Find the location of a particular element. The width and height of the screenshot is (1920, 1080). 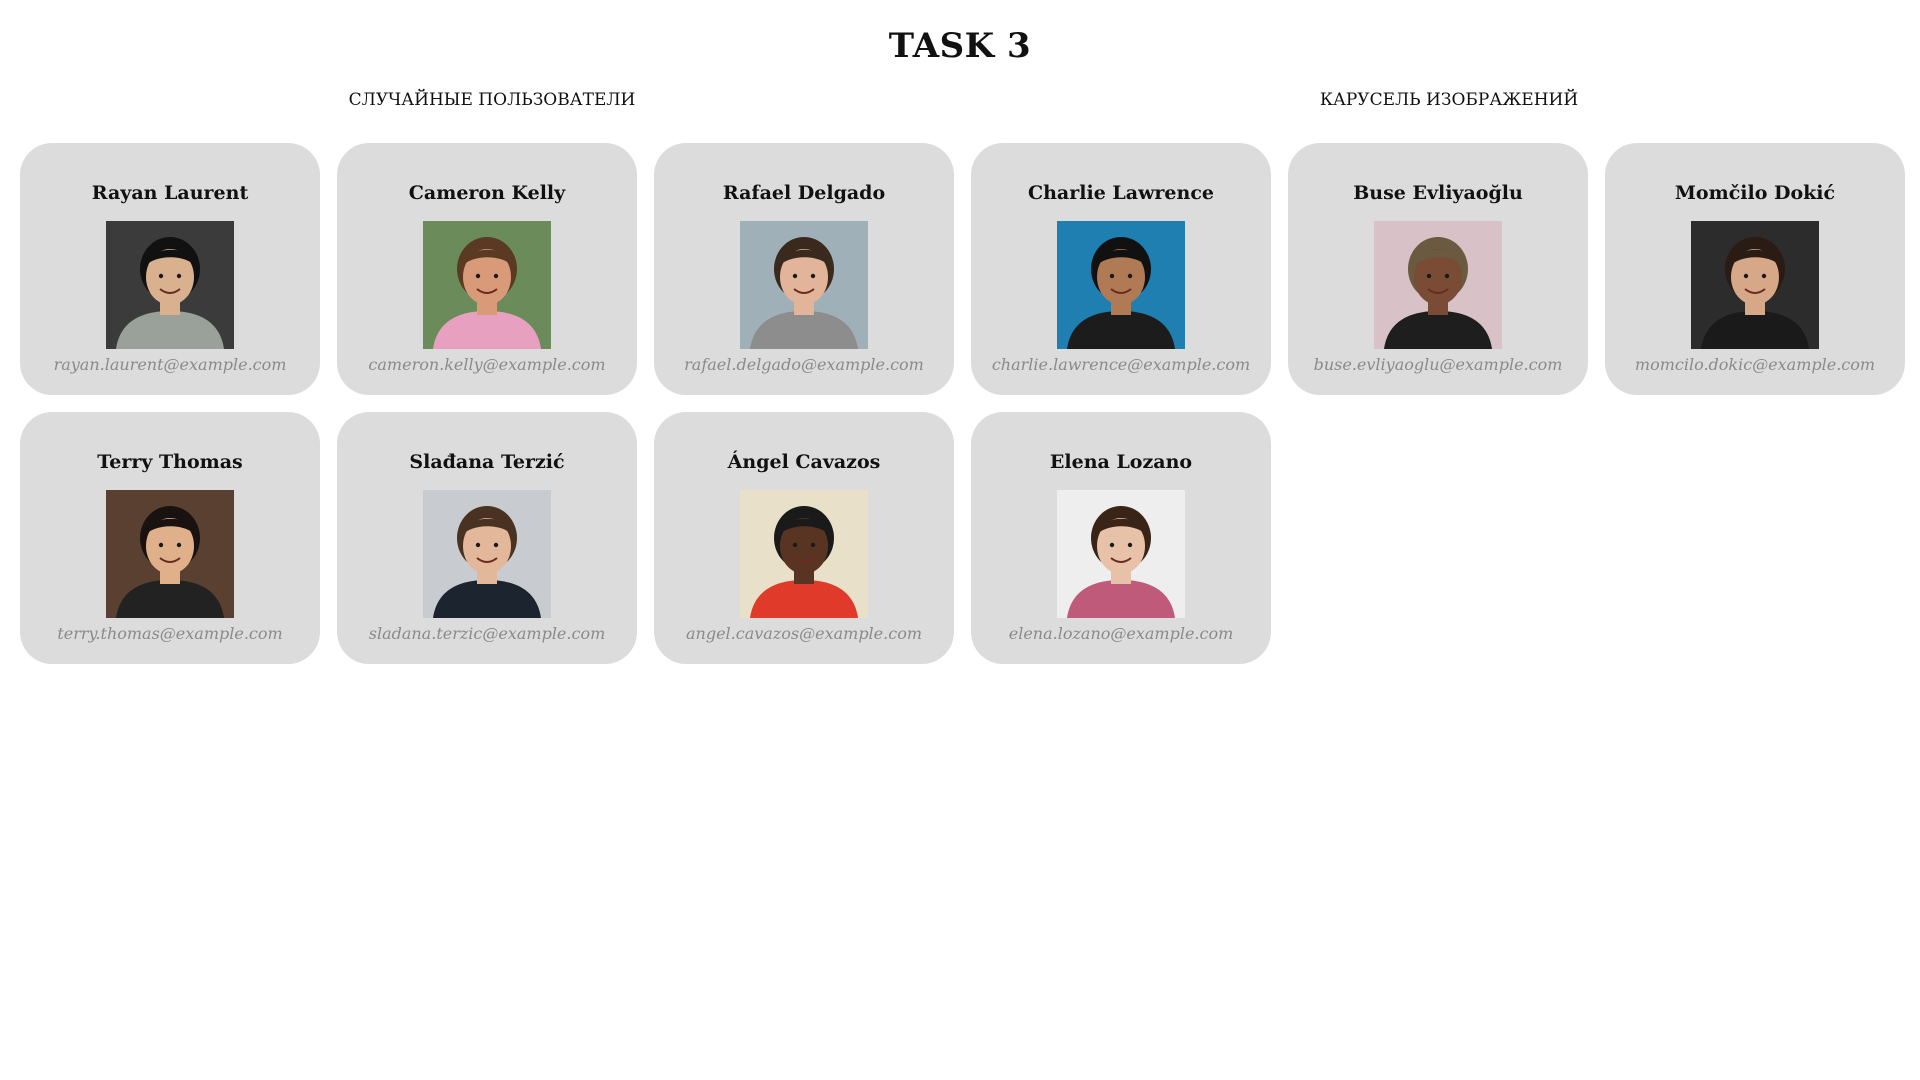

user-email: momcilo.dokic@example.com is located at coordinates (1755, 364).